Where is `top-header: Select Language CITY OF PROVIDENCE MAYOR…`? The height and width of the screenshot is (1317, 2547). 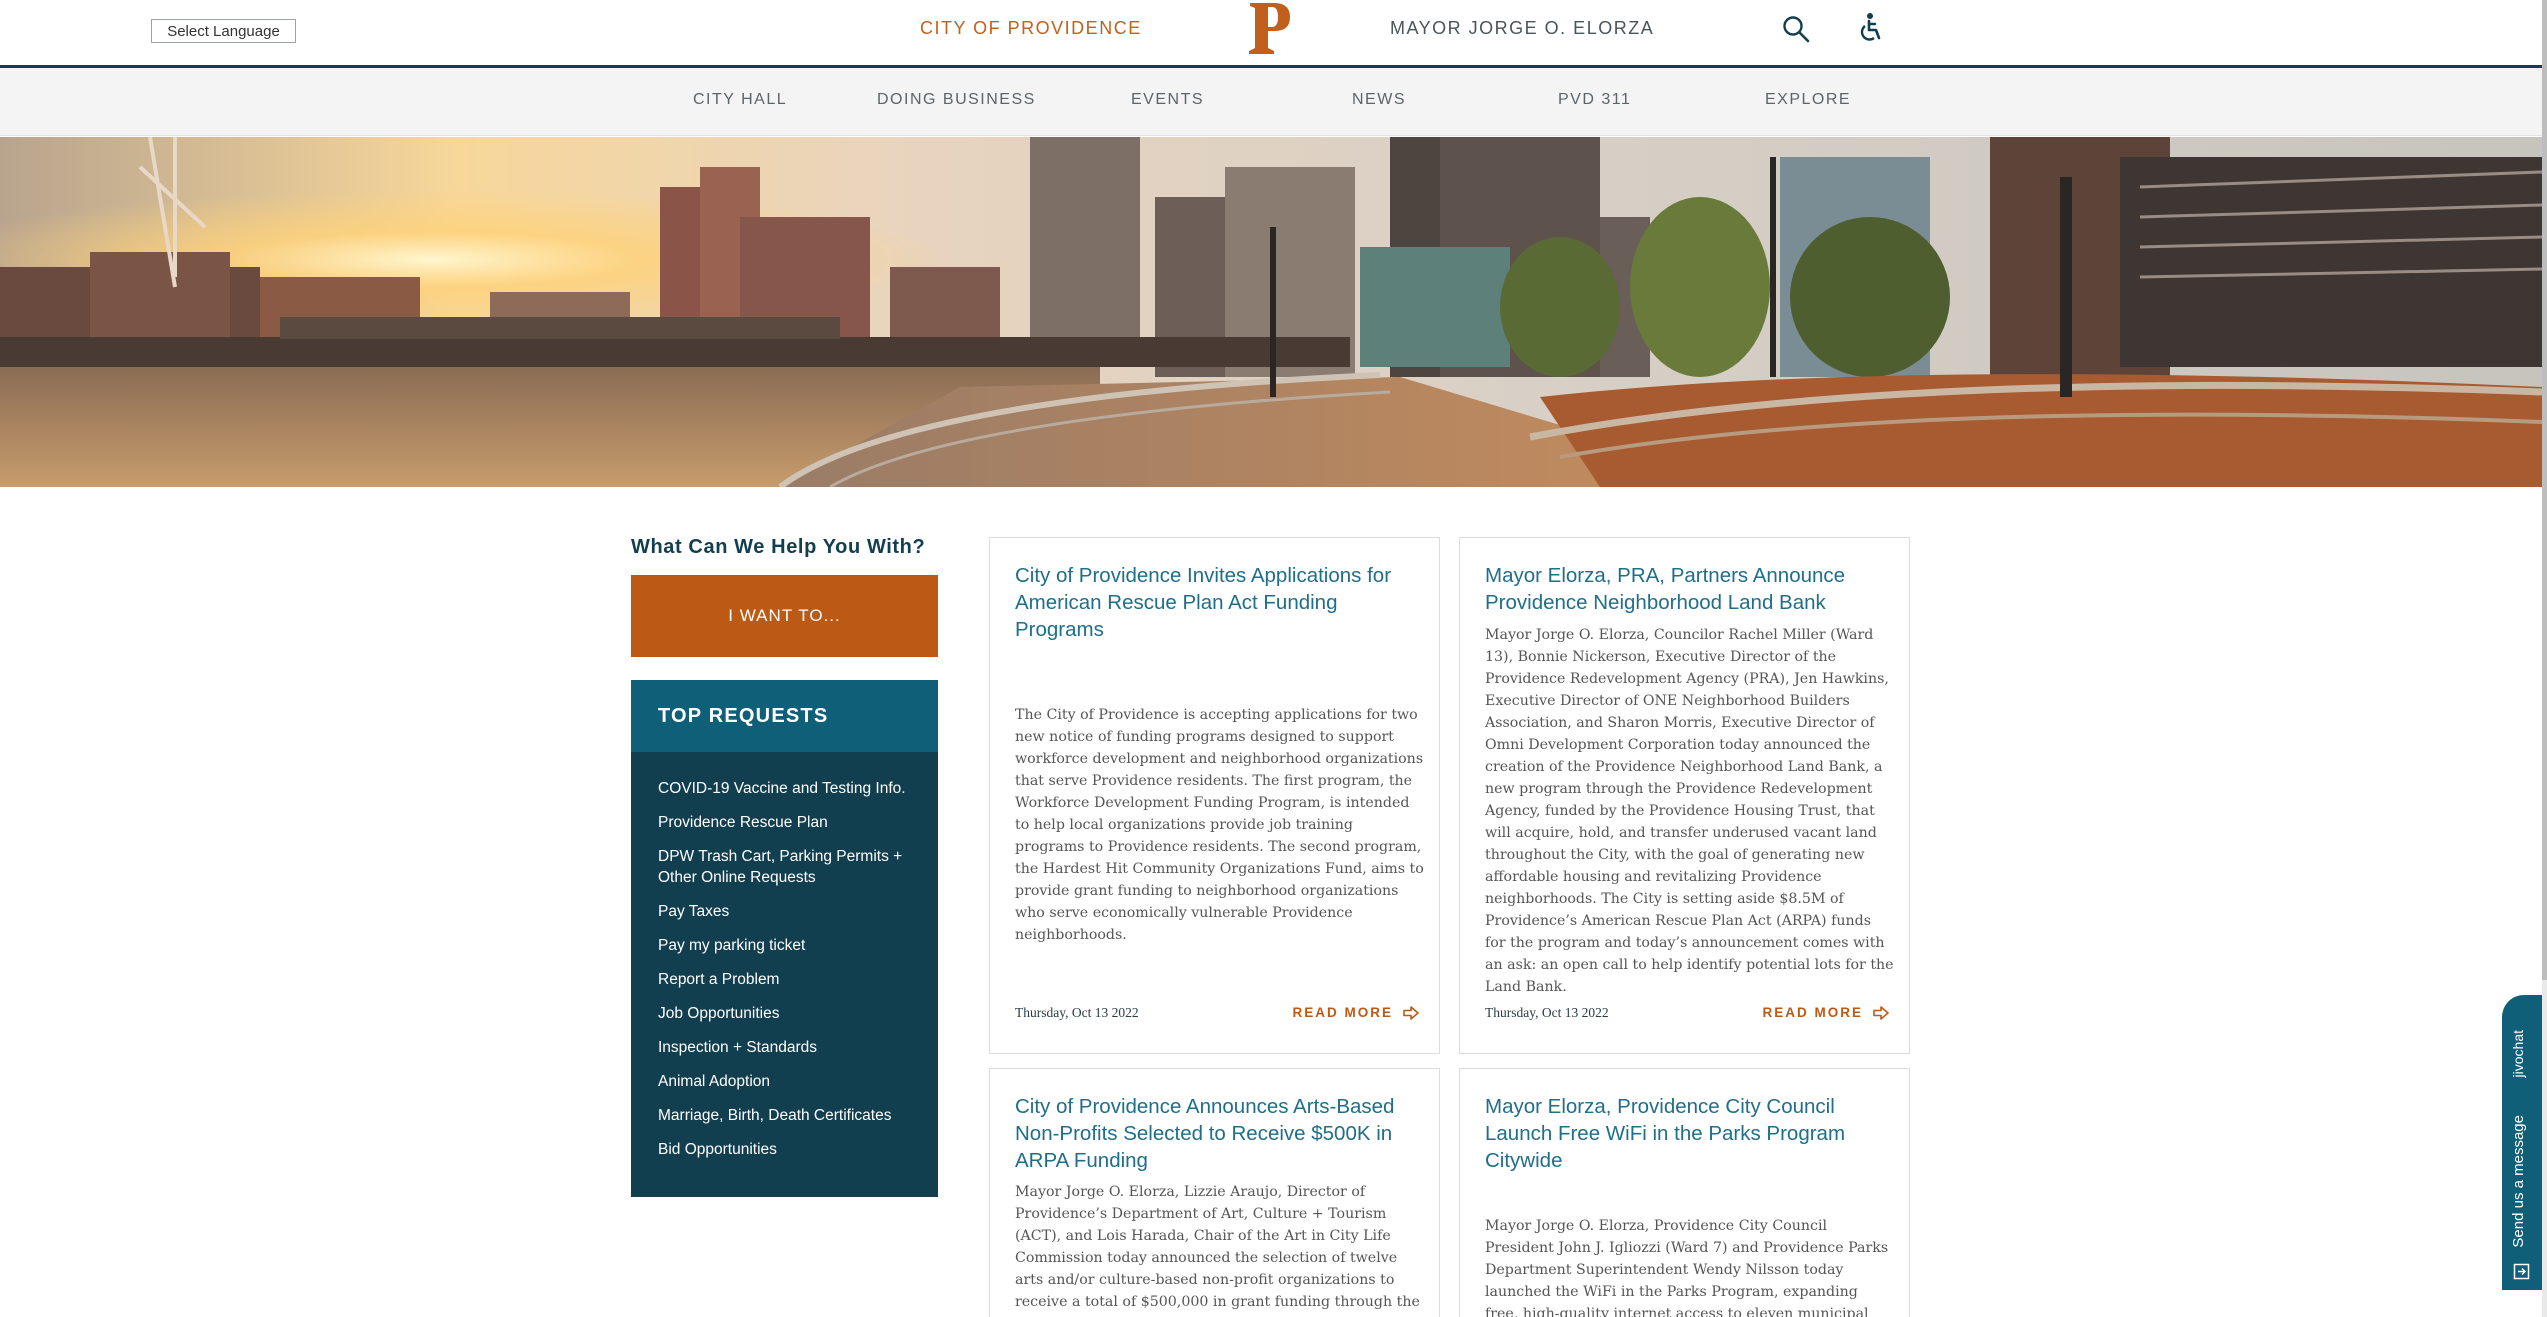 top-header: Select Language CITY OF PROVIDENCE MAYOR… is located at coordinates (1273, 34).